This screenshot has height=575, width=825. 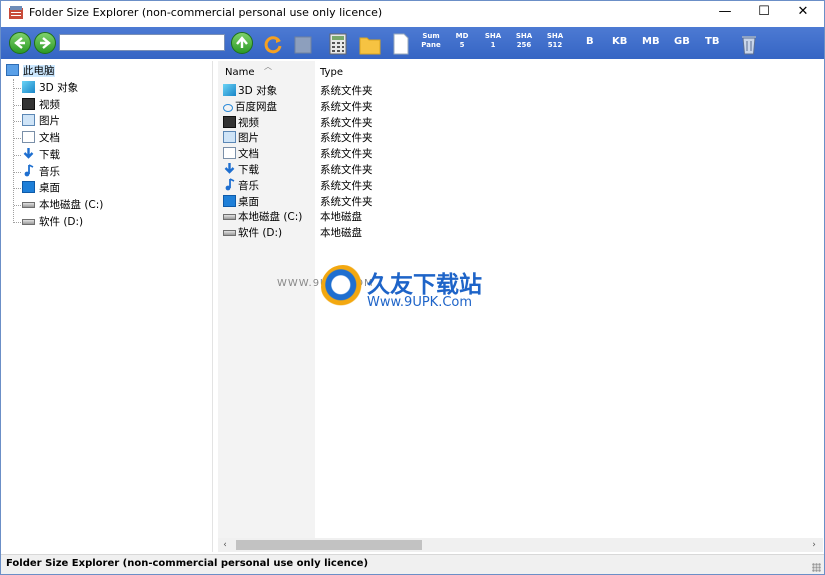 I want to click on minimize-button: —, so click(x=725, y=13).